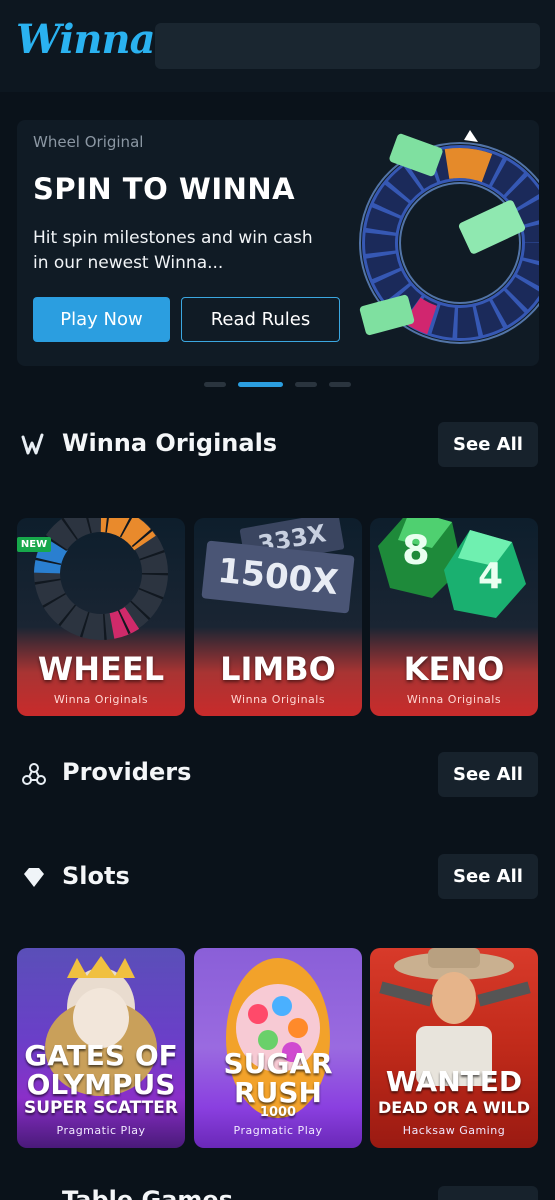  Describe the element at coordinates (455, 1017) in the screenshot. I see `cowboy-art` at that location.